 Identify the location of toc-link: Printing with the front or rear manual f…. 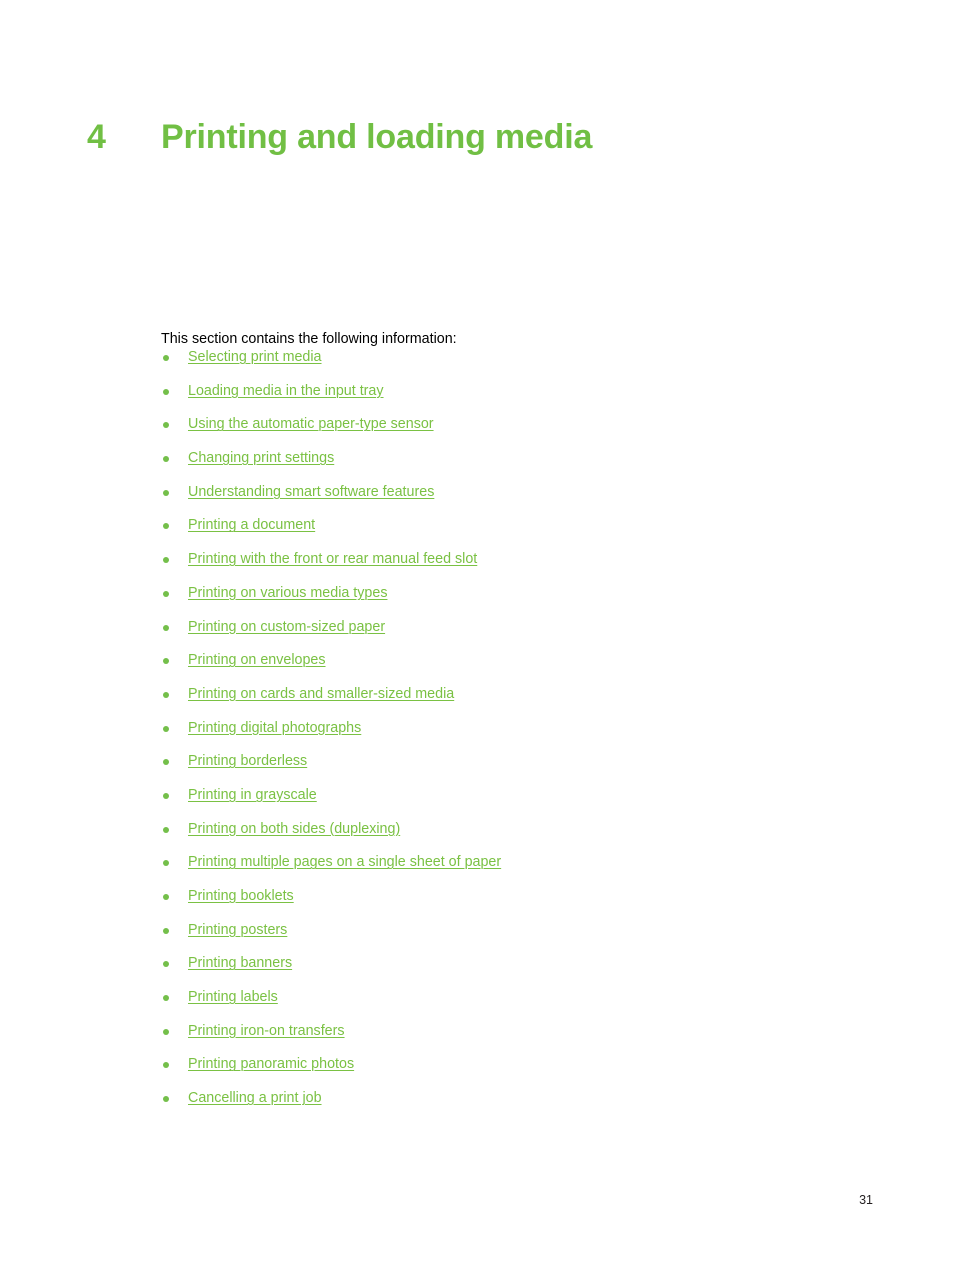
(332, 559).